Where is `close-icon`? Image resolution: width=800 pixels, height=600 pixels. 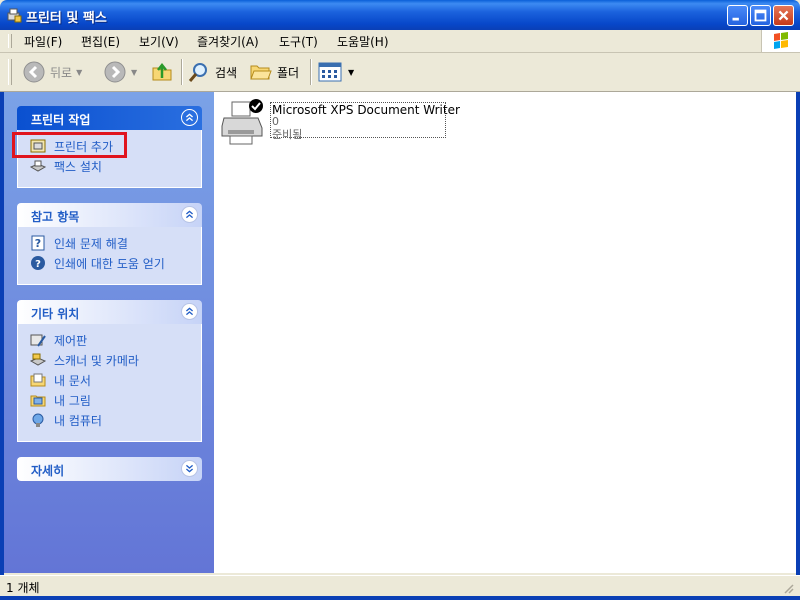 close-icon is located at coordinates (783, 15).